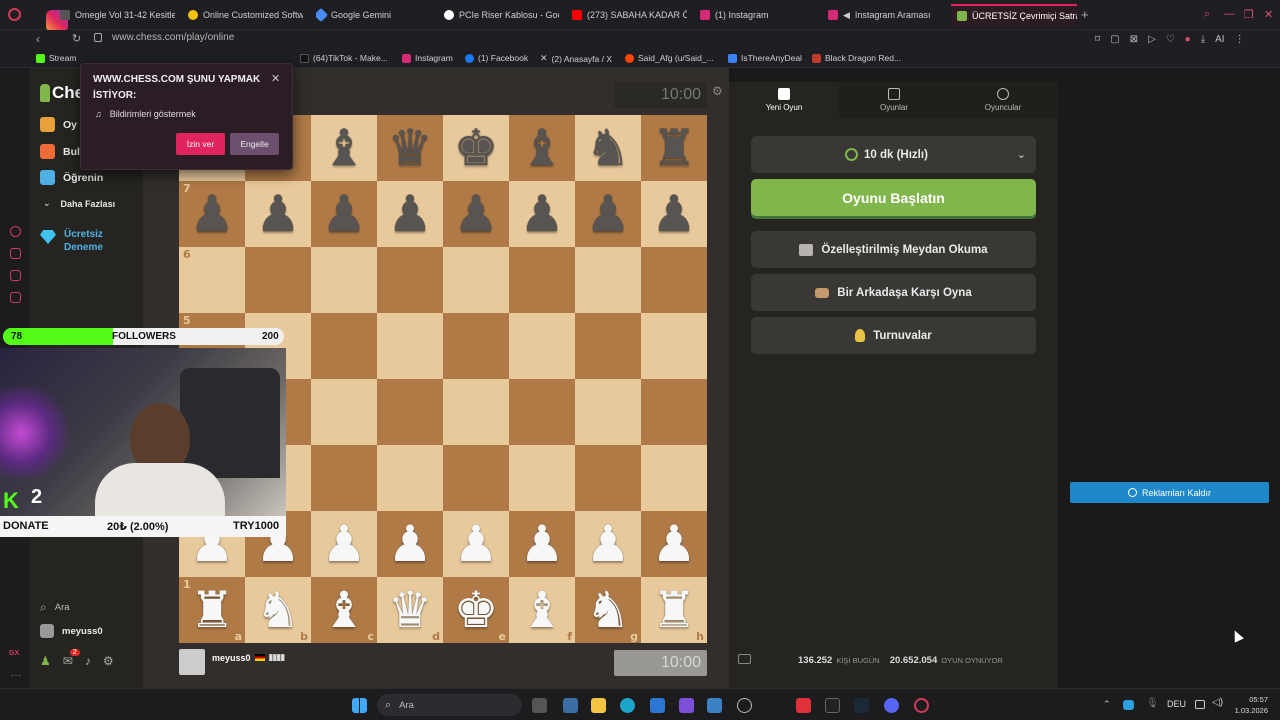 The width and height of the screenshot is (1280, 720). I want to click on player-avatar, so click(192, 662).